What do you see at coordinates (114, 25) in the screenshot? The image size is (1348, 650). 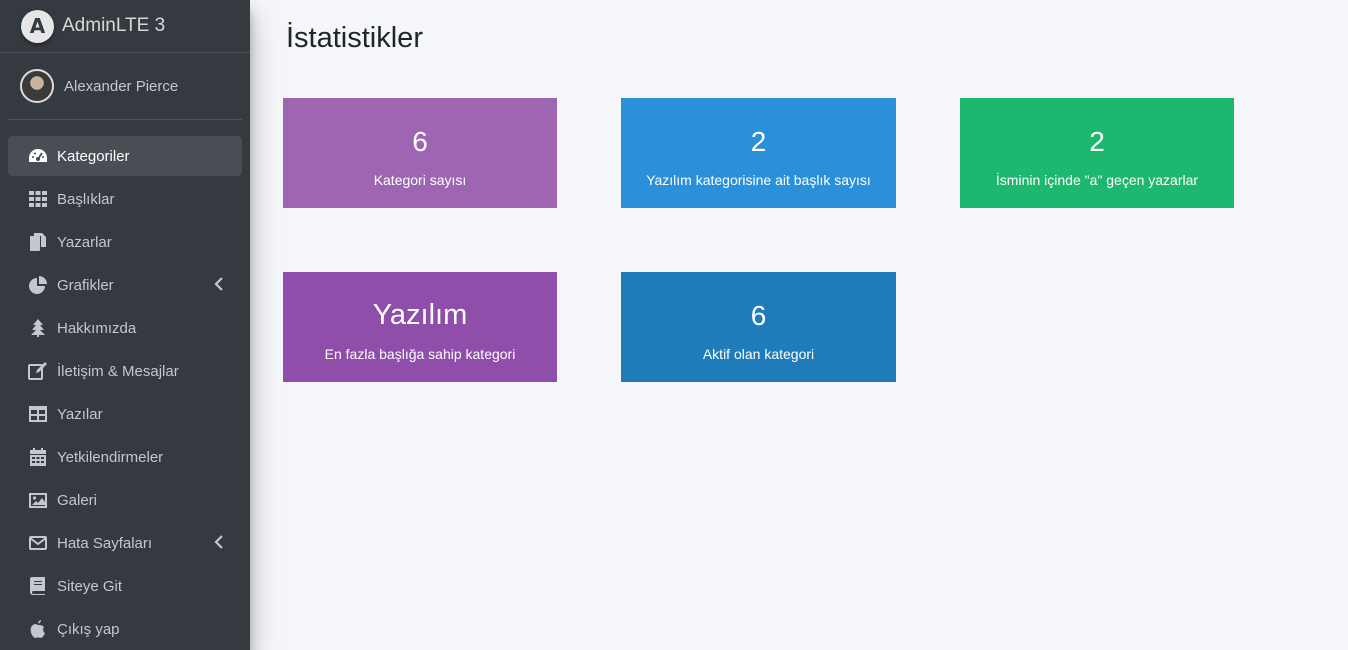 I see `brand-name: AdminLTE 3` at bounding box center [114, 25].